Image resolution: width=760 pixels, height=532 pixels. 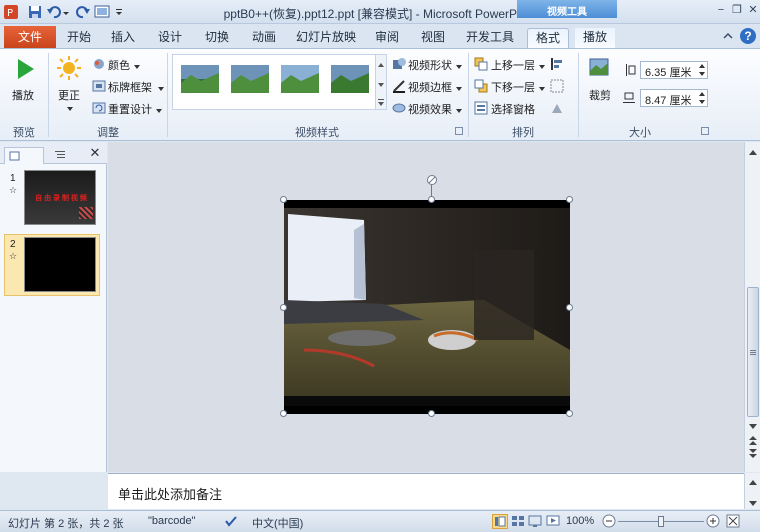 What do you see at coordinates (137, 67) in the screenshot?
I see `color-dropdown-icon` at bounding box center [137, 67].